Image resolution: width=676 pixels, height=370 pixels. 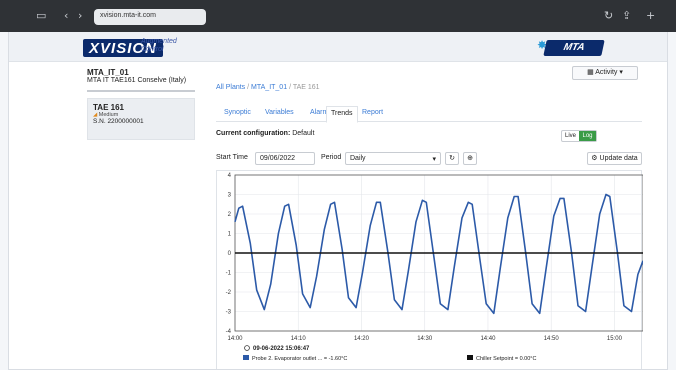 What do you see at coordinates (281, 349) in the screenshot?
I see `cursor-time: 09-06-2022 15:06:47` at bounding box center [281, 349].